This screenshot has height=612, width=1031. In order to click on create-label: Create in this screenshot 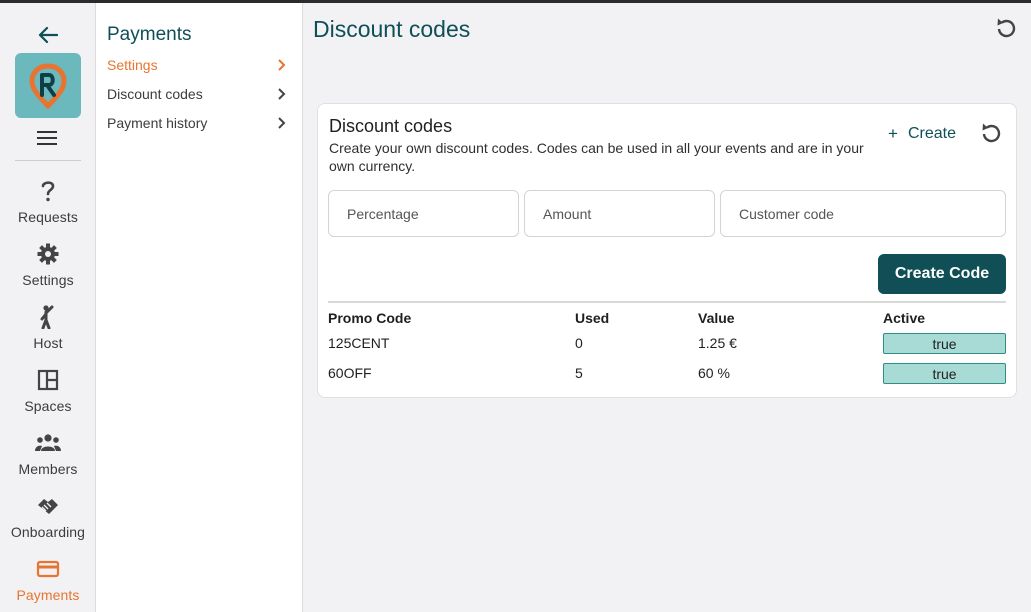, I will do `click(931, 133)`.